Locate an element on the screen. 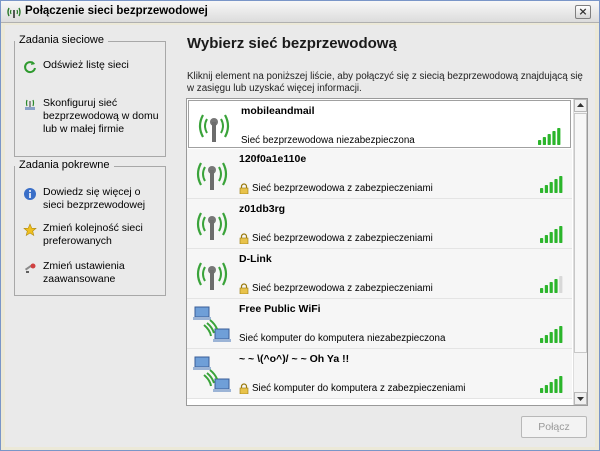 The height and width of the screenshot is (451, 600). refresh-network-list-link: Odśwież listę sieci is located at coordinates (93, 66).